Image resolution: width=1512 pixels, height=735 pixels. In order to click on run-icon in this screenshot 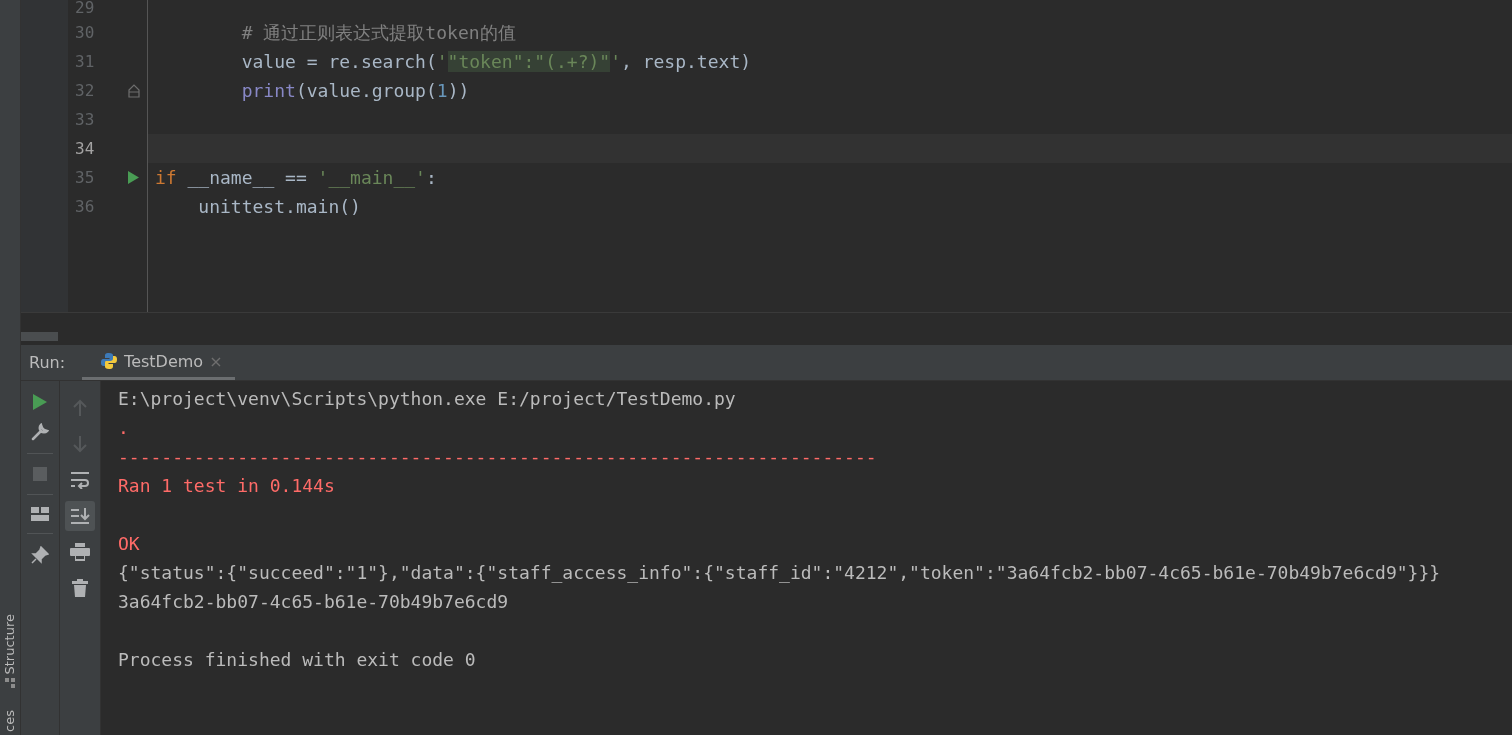, I will do `click(40, 402)`.